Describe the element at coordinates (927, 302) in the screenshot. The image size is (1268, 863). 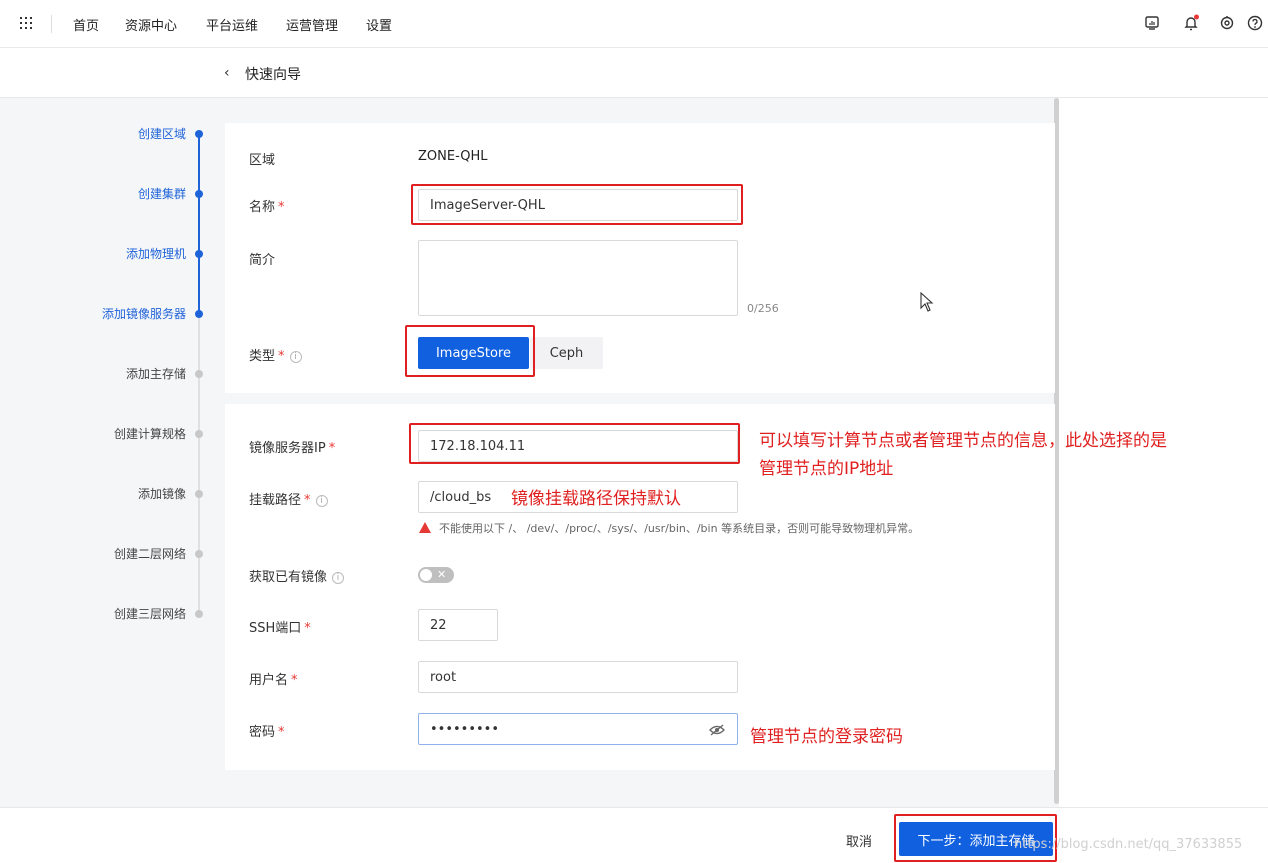
I see `mouse-cursor-icon` at that location.